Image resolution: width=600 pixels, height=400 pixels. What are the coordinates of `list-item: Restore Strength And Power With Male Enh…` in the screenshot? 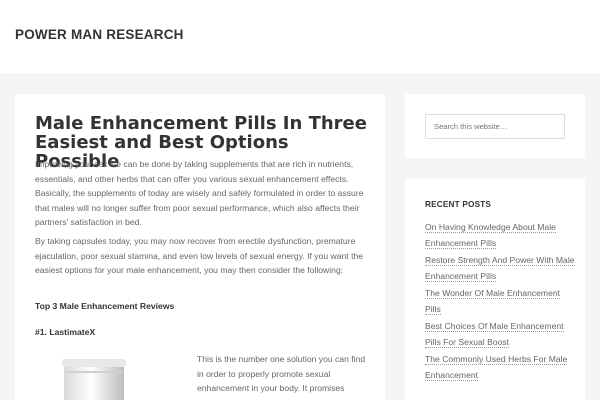 It's located at (500, 267).